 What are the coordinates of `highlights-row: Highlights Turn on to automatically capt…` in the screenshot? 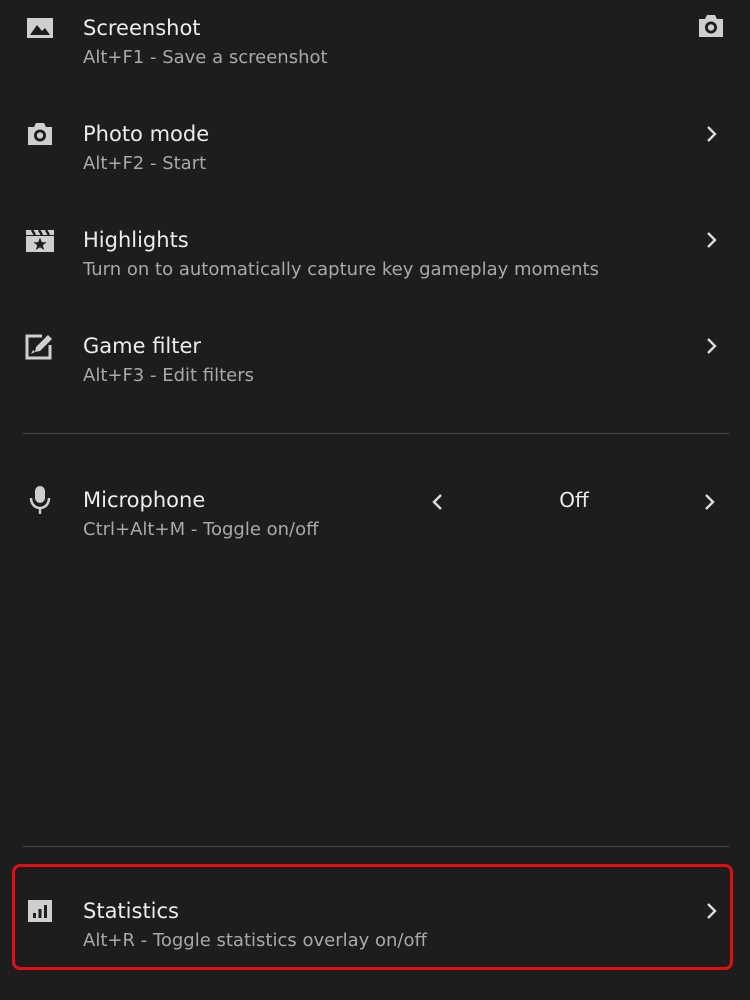 It's located at (375, 252).